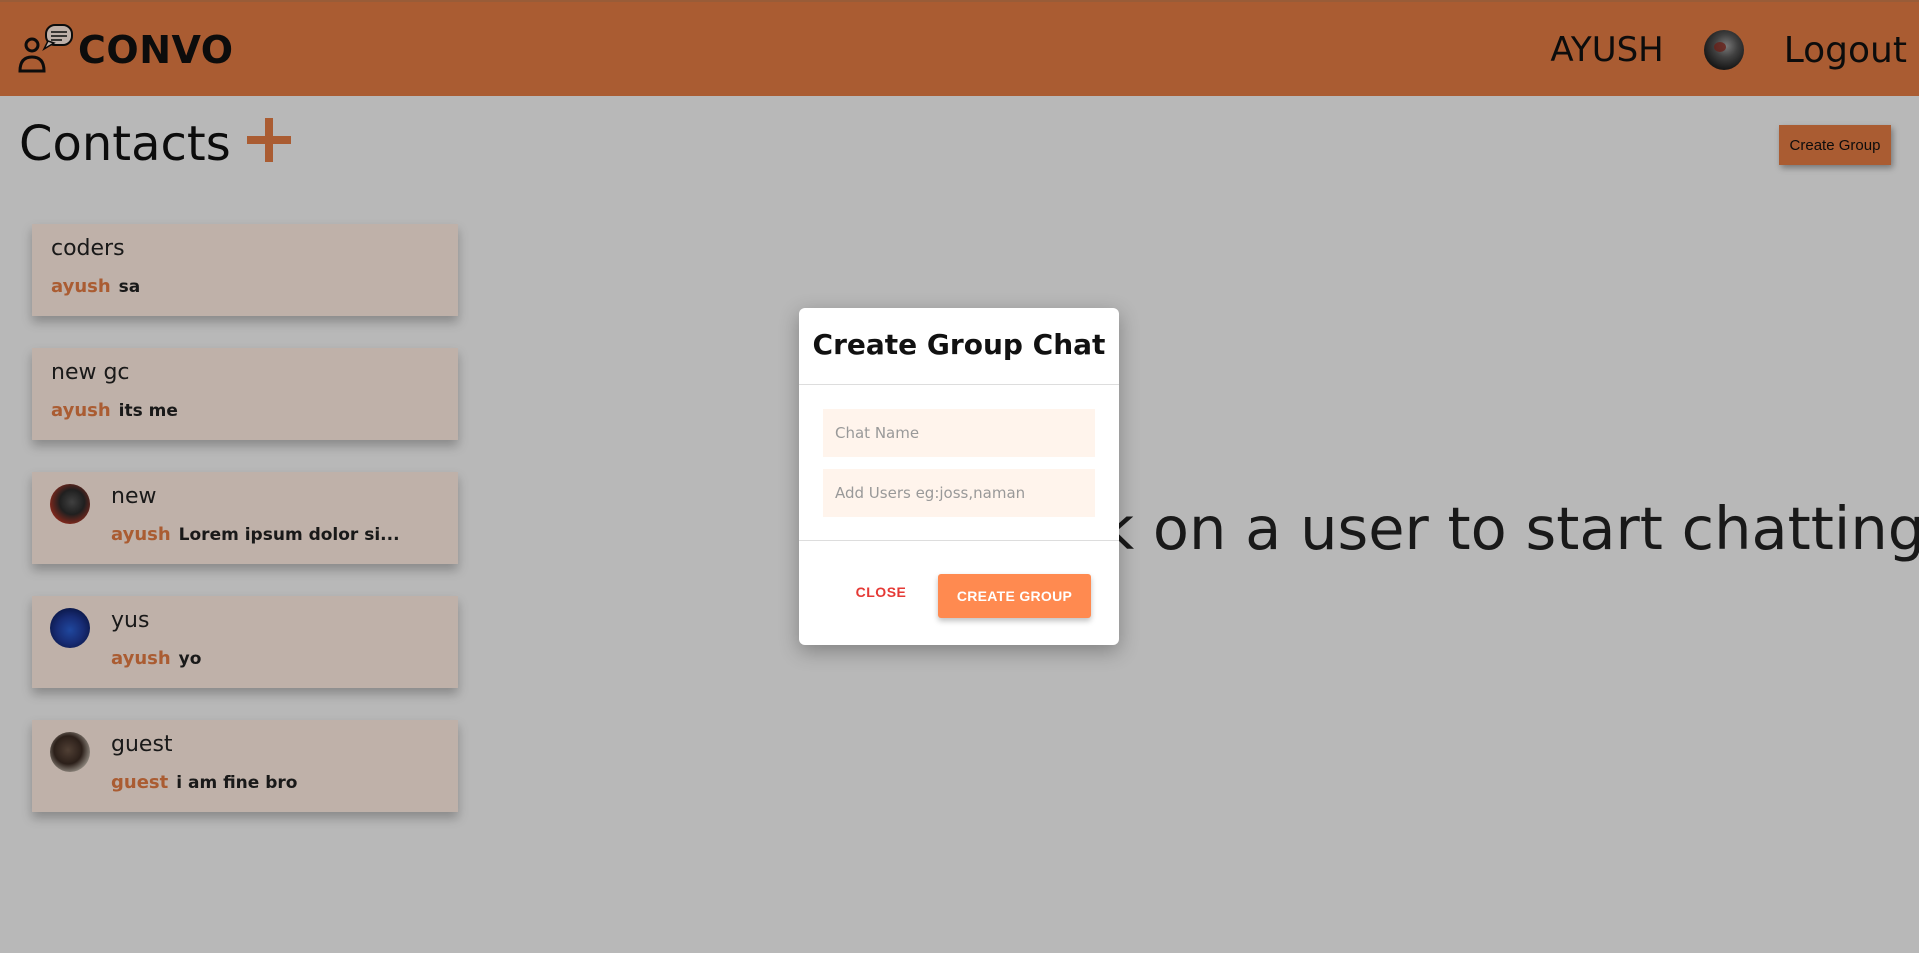  I want to click on close-button: CLOSE, so click(881, 592).